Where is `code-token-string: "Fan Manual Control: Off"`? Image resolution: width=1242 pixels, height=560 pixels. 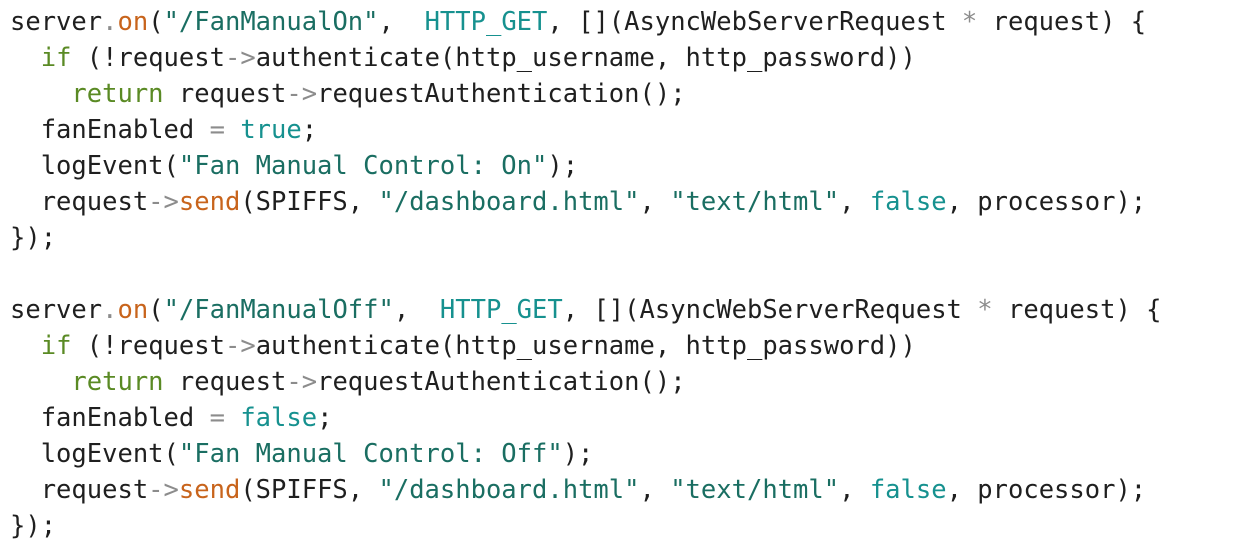 code-token-string: "Fan Manual Control: Off" is located at coordinates (370, 454).